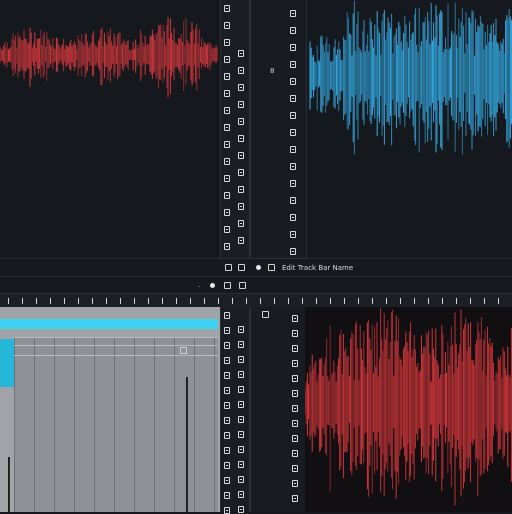  Describe the element at coordinates (162, 301) in the screenshot. I see `ruler-tick` at that location.